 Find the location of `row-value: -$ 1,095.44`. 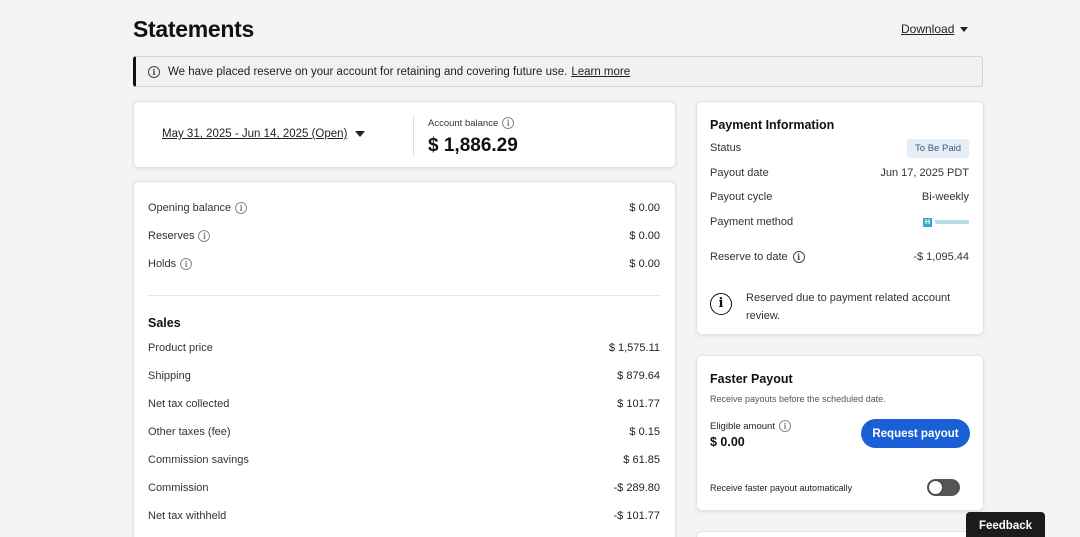

row-value: -$ 1,095.44 is located at coordinates (941, 257).